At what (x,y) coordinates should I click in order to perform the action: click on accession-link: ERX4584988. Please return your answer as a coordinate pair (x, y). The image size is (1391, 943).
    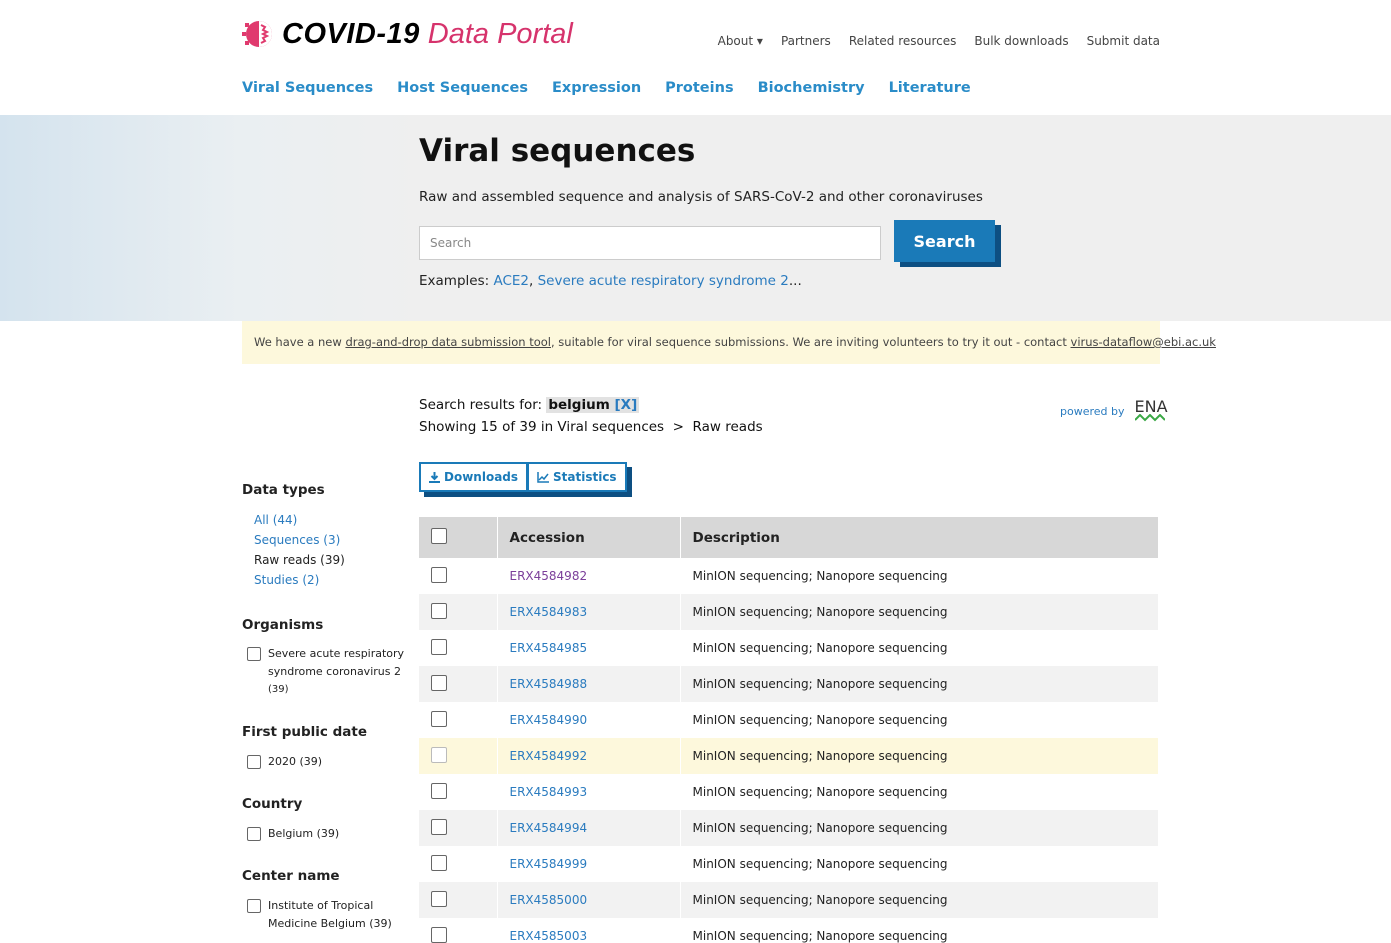
    Looking at the image, I should click on (549, 684).